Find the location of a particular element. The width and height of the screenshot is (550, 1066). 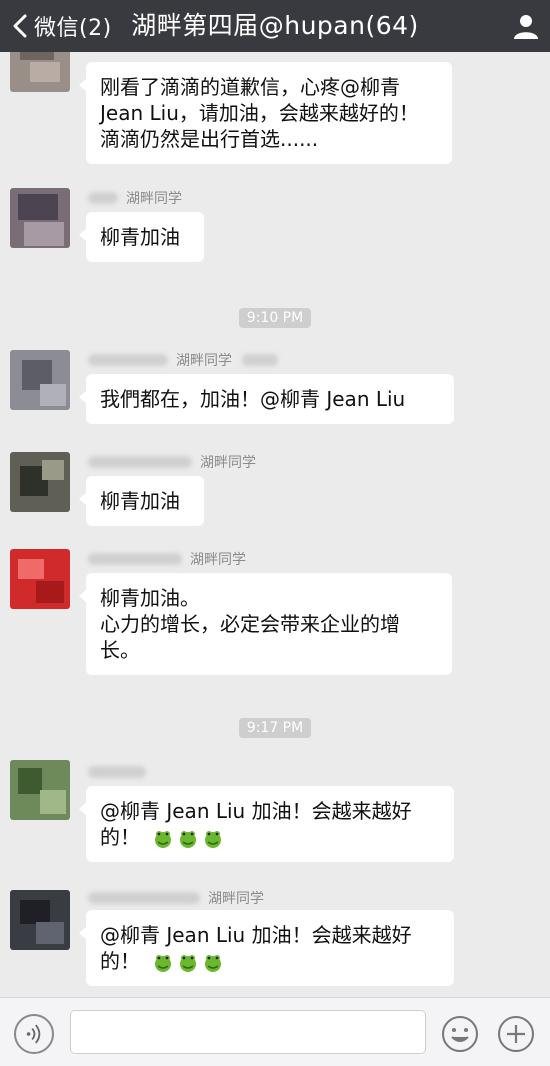

plus-icon is located at coordinates (516, 1034).